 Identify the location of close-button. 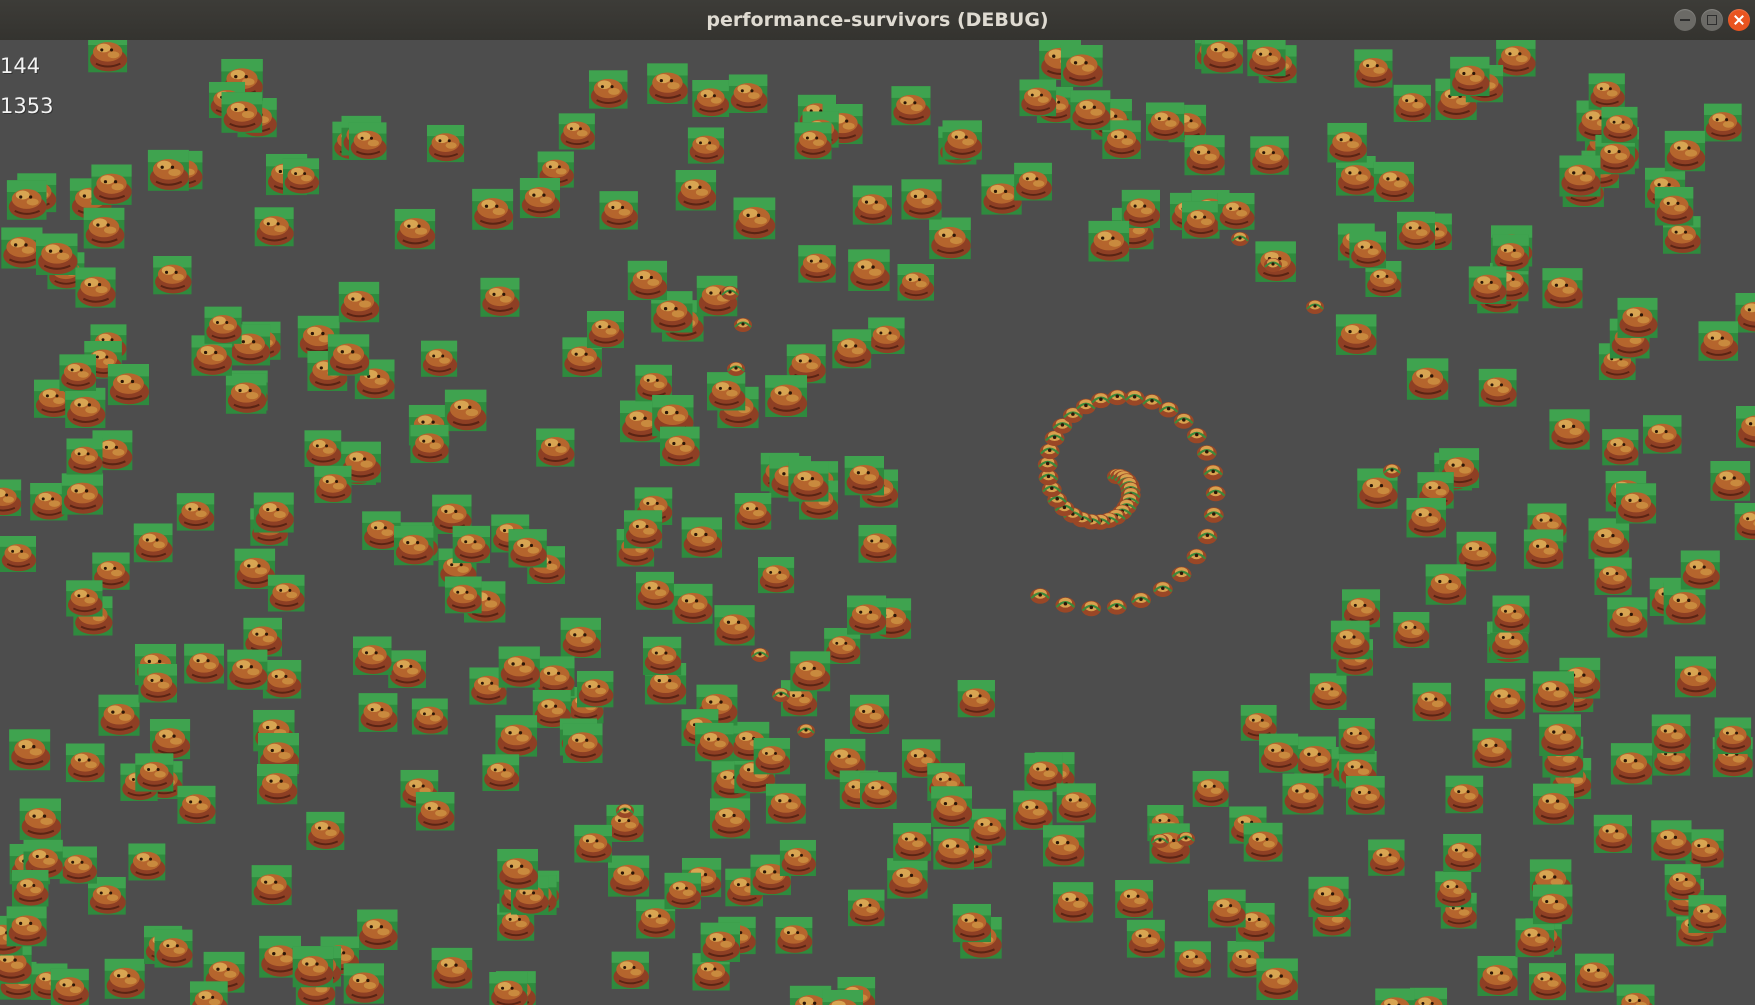
(1739, 20).